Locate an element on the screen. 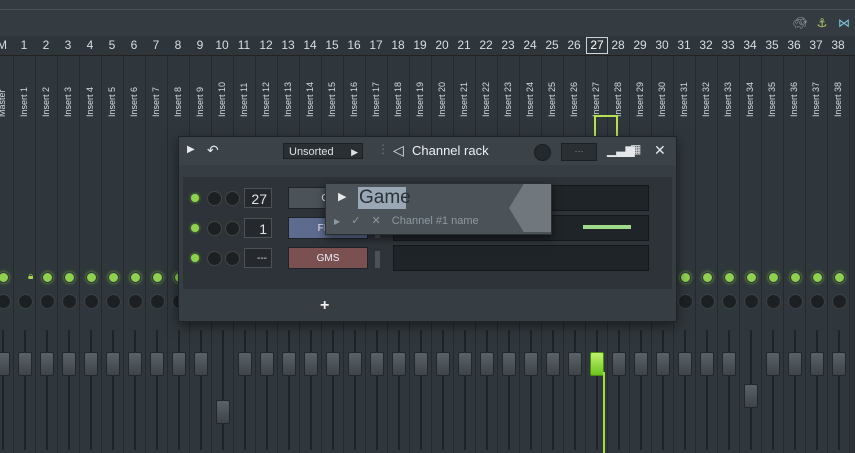  track-number: 3 is located at coordinates (68, 45).